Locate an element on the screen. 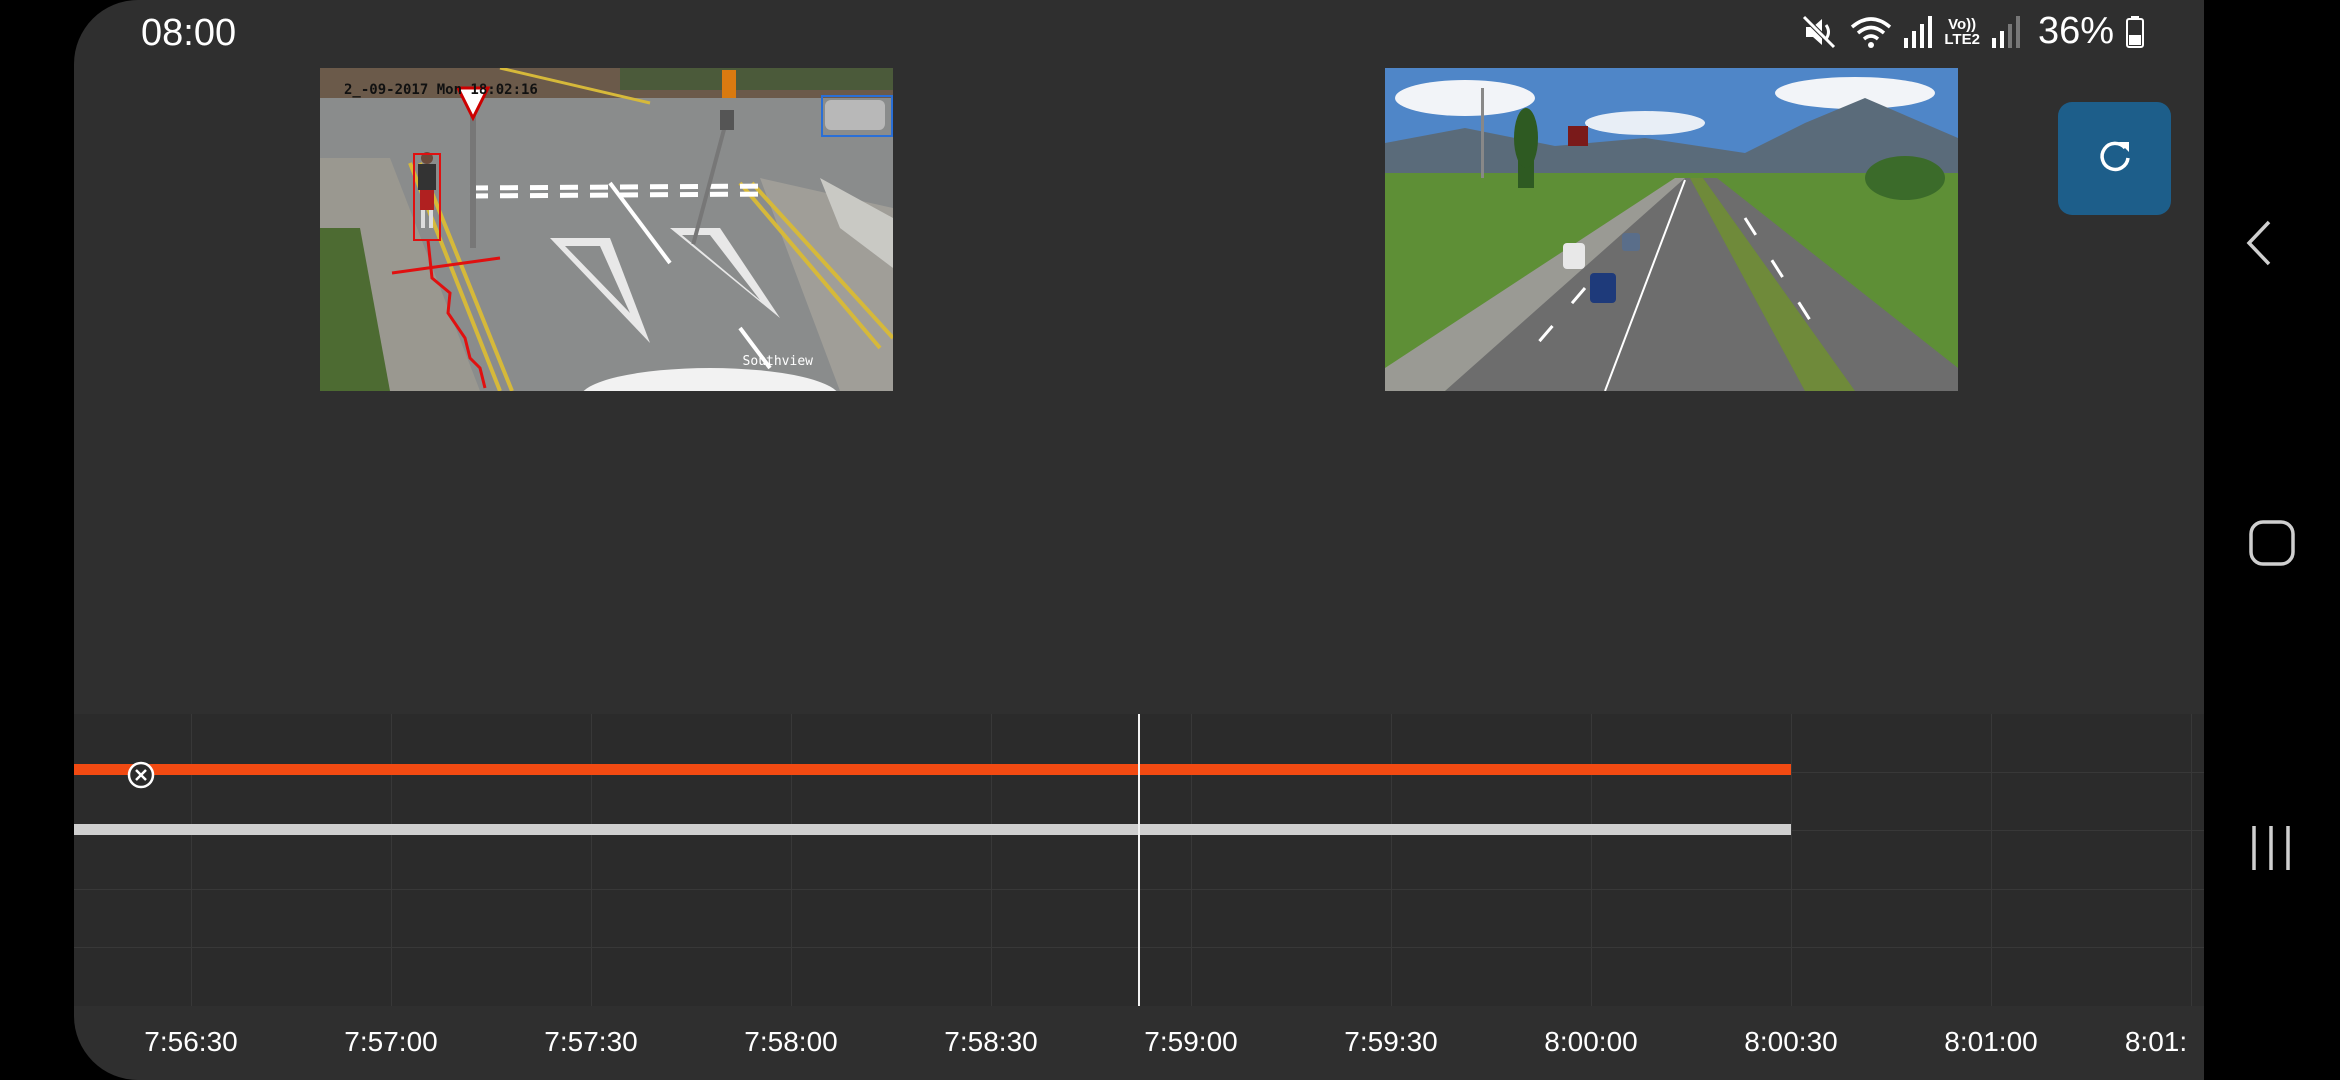 The image size is (2340, 1080). camera-feed-1: 2_-09-2017 Mon 18:02:16 Southview is located at coordinates (606, 229).